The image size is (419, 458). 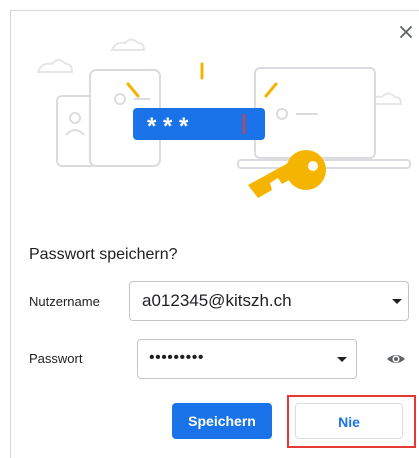 What do you see at coordinates (247, 359) in the screenshot?
I see `password-select: •••••••••` at bounding box center [247, 359].